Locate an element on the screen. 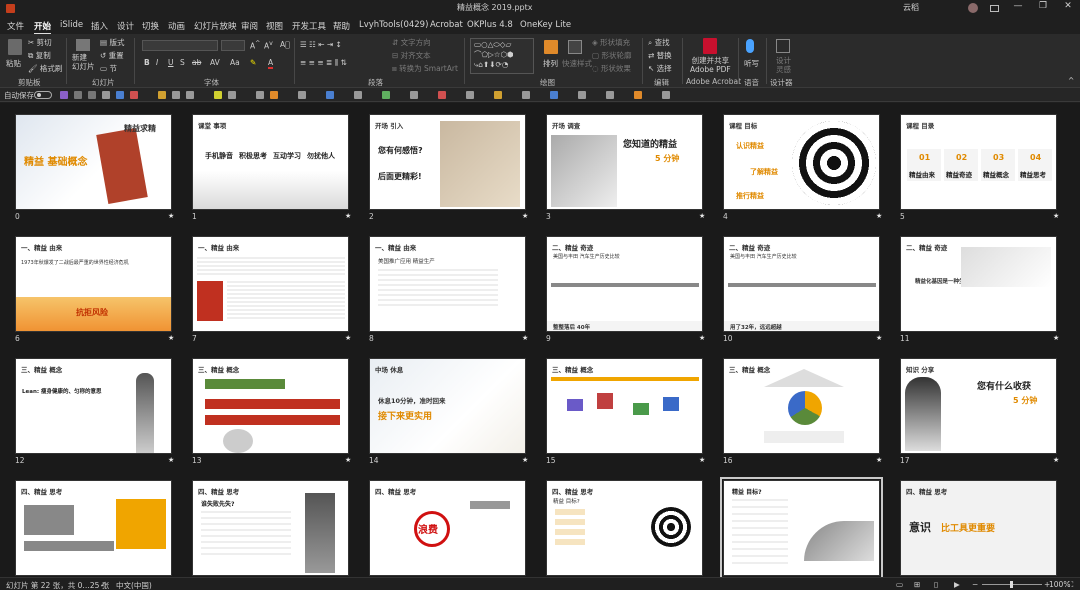 The image size is (1080, 590). tab-insert: 插入 is located at coordinates (99, 26).